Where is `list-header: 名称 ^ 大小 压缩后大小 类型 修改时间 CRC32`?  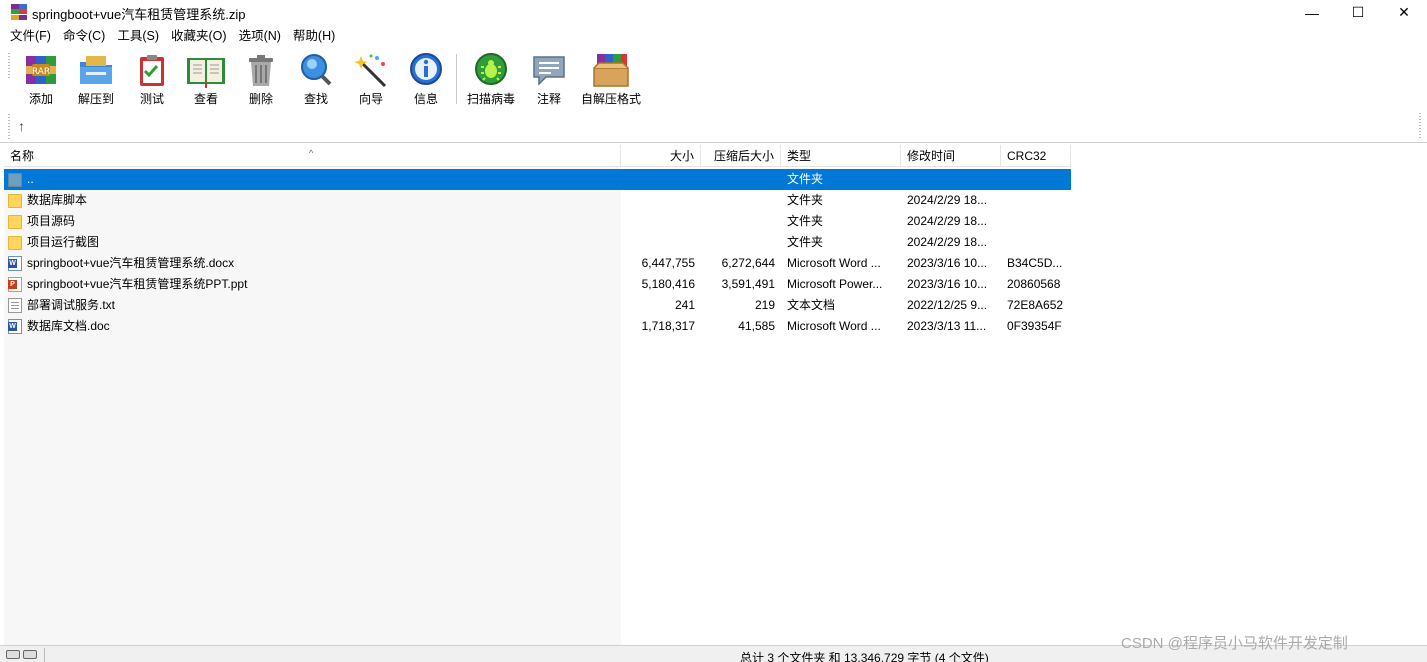 list-header: 名称 ^ 大小 压缩后大小 类型 修改时间 CRC32 is located at coordinates (537, 156).